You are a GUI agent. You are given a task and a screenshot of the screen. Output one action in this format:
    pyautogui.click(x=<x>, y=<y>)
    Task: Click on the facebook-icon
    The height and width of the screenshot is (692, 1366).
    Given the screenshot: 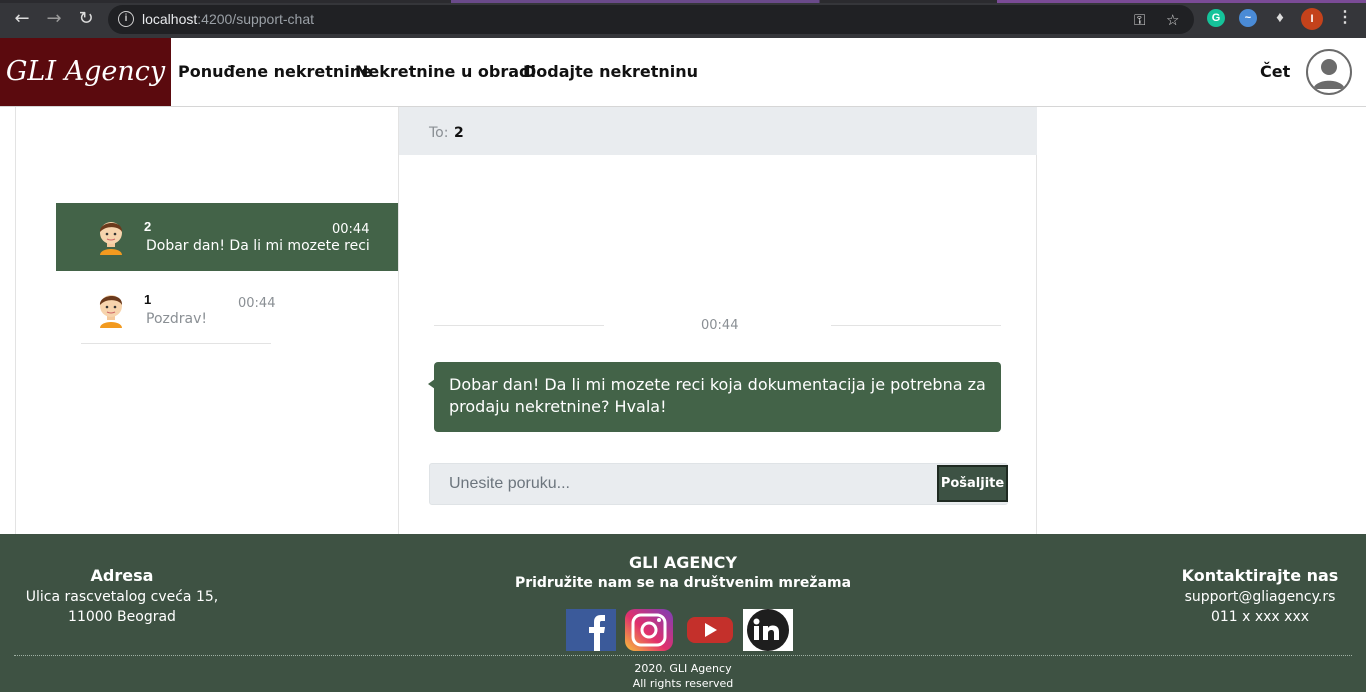 What is the action you would take?
    pyautogui.click(x=591, y=630)
    